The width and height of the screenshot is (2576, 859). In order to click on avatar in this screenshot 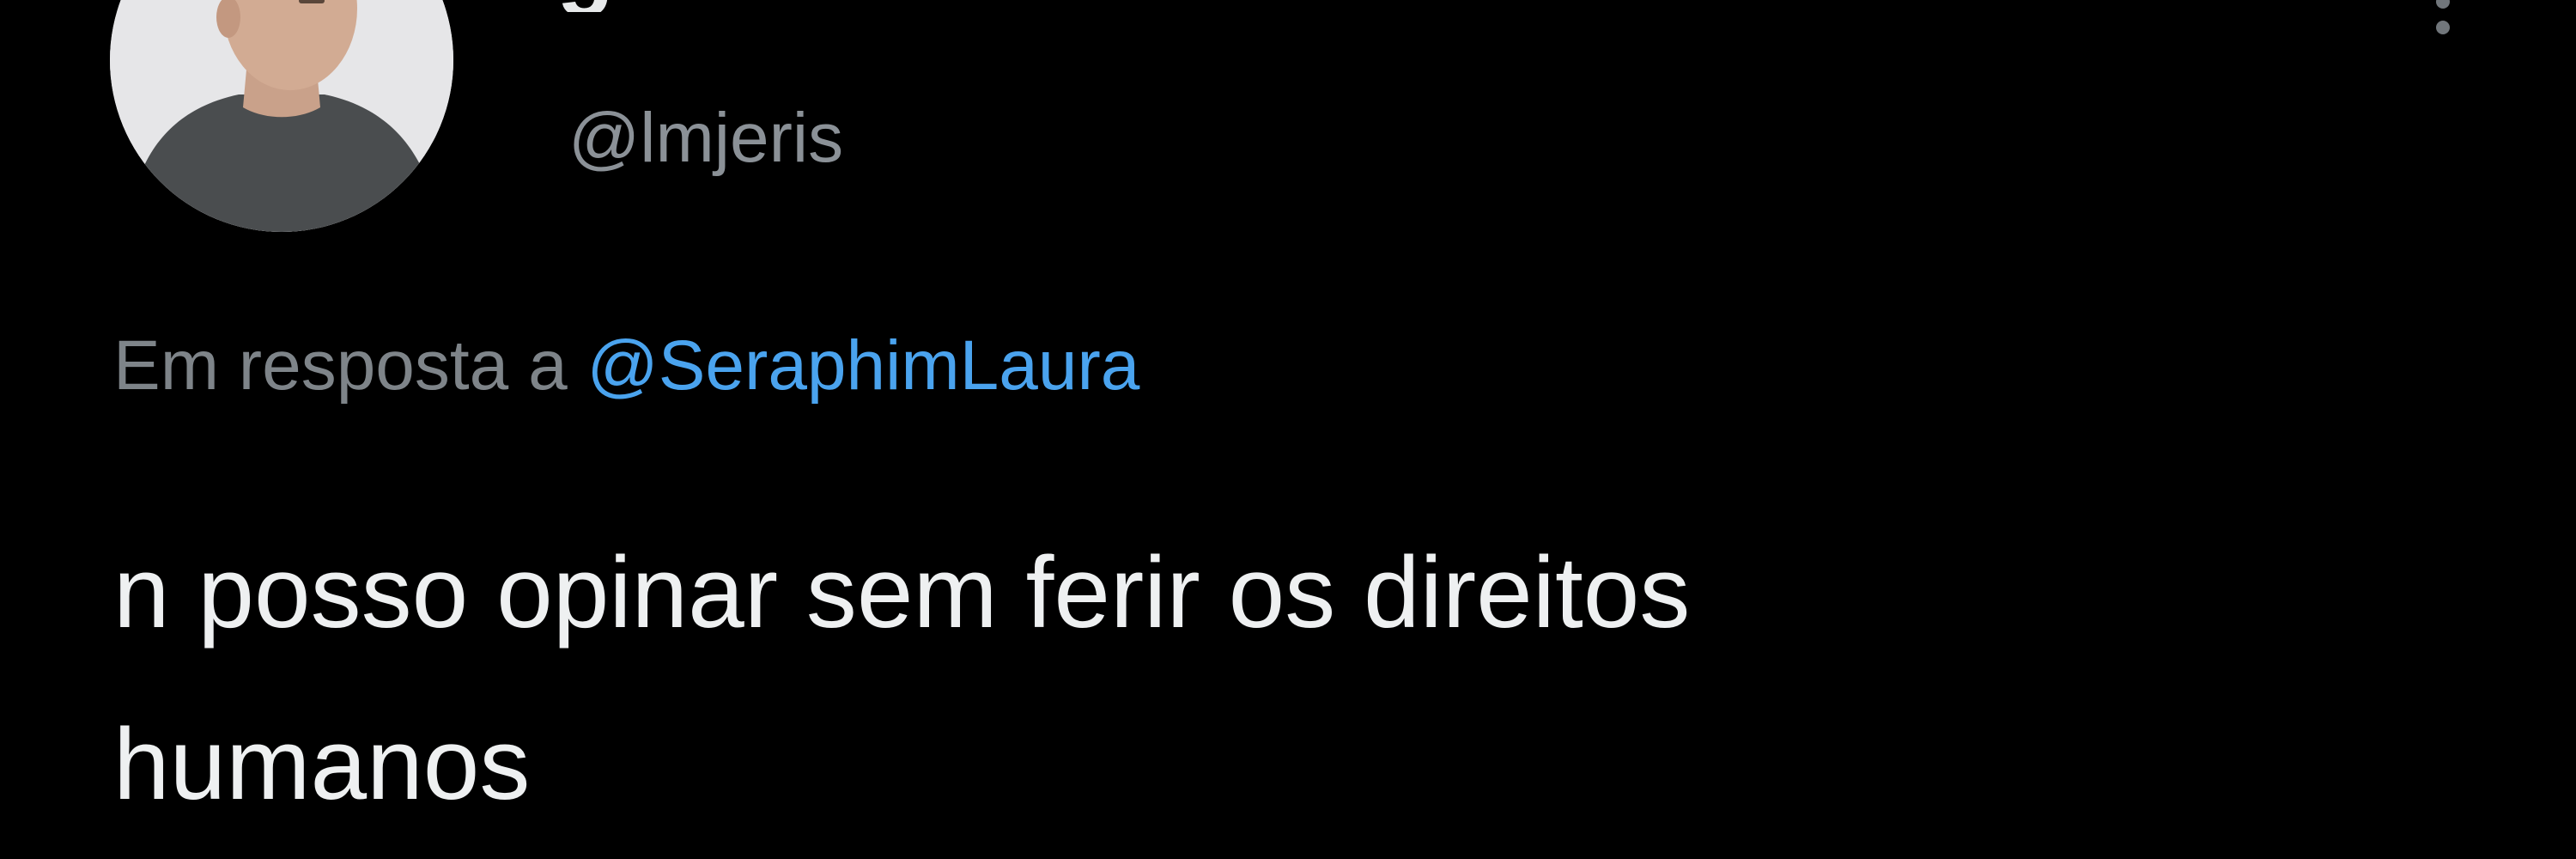, I will do `click(281, 116)`.